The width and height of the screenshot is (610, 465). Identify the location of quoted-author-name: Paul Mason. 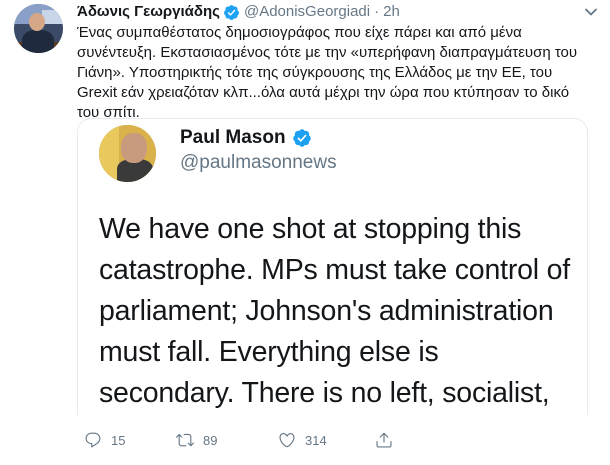
(233, 137).